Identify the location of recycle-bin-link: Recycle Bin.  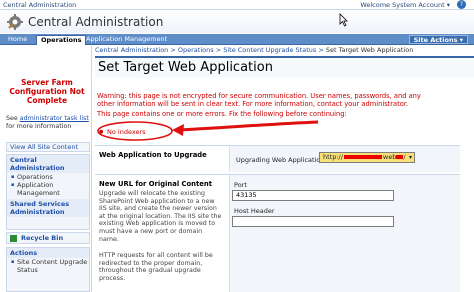
(48, 238).